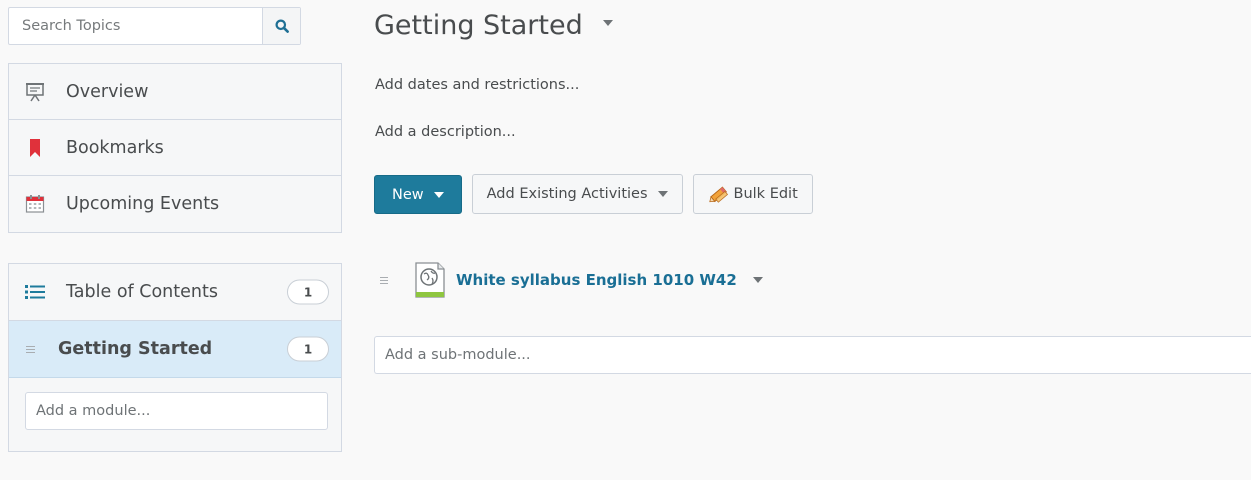 This screenshot has width=1251, height=480. I want to click on add-existing-activities-button: Add Existing Activities, so click(577, 194).